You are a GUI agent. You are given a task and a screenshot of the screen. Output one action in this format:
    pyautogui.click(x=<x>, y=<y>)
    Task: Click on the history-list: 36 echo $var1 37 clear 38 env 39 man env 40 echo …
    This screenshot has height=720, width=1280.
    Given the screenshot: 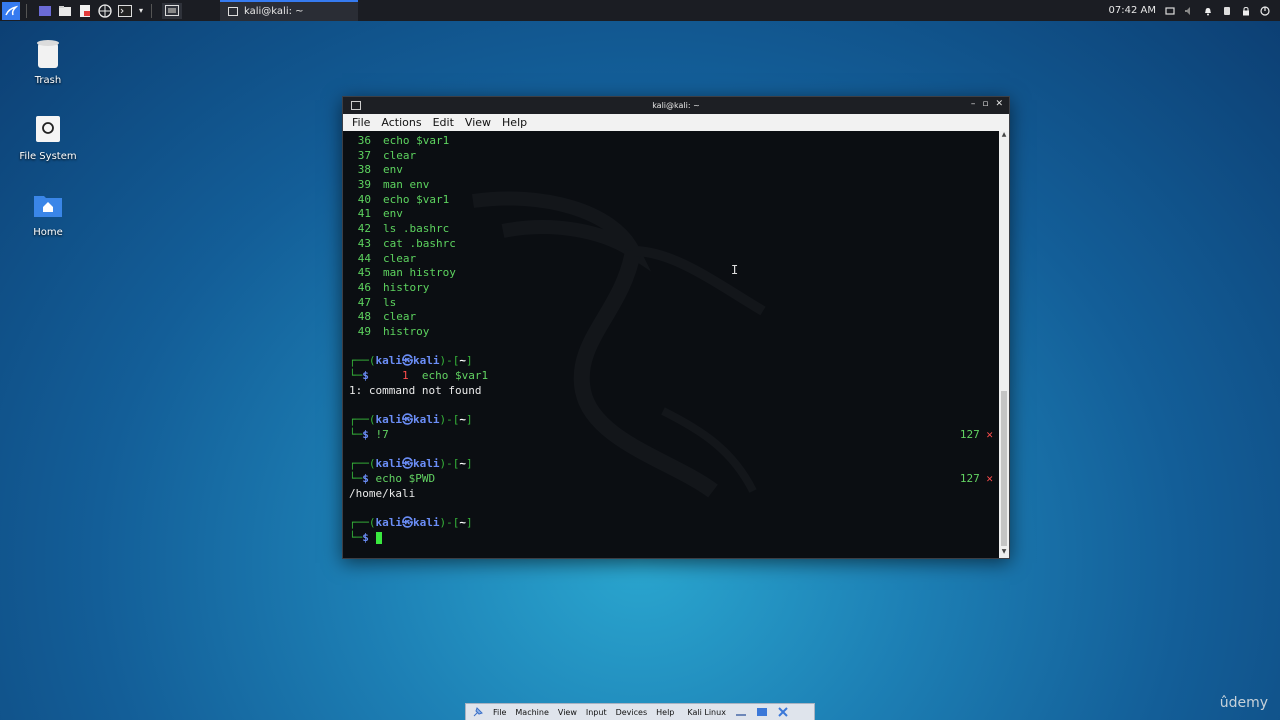 What is the action you would take?
    pyautogui.click(x=674, y=237)
    